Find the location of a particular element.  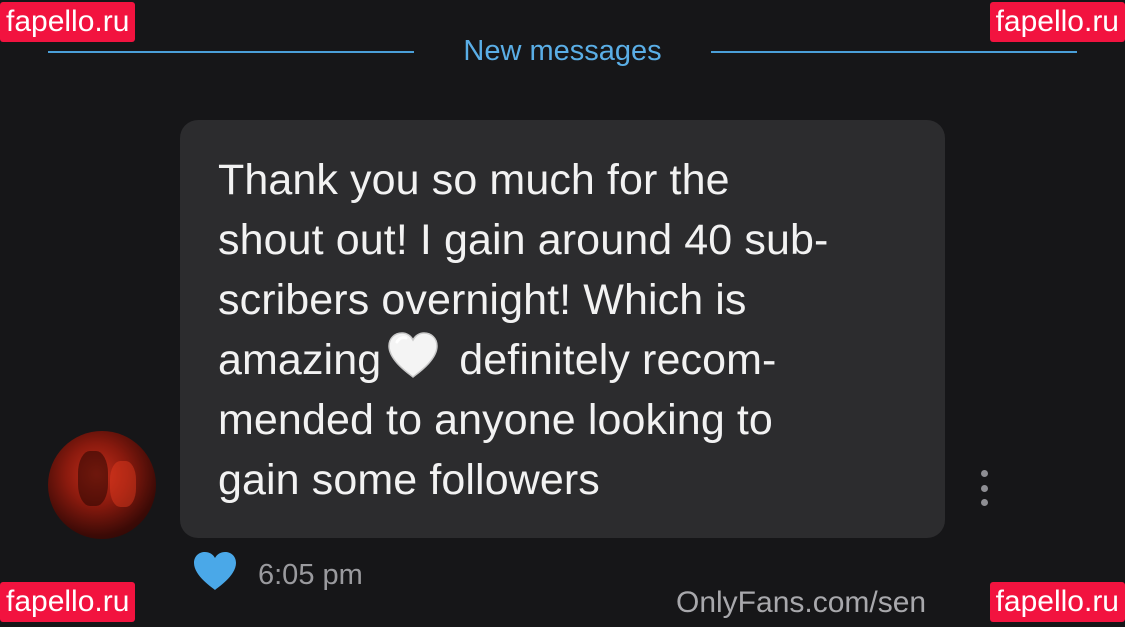

message-line: gain some followers is located at coordinates (409, 480).